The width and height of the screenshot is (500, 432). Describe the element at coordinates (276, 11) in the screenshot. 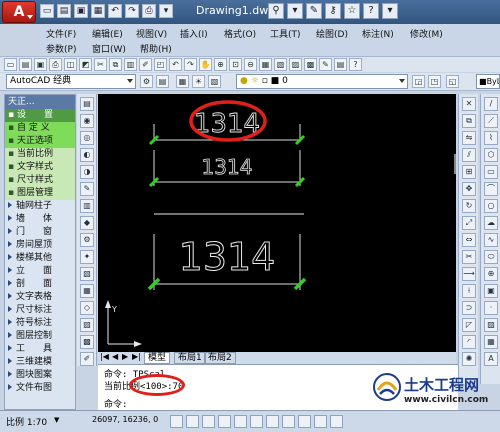

I see `binoculars-icon: ⚲` at that location.